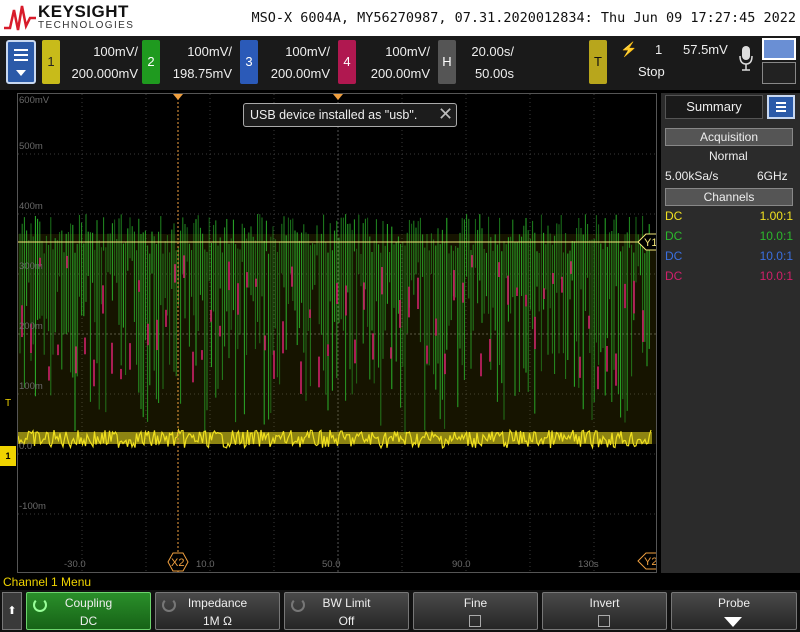 The height and width of the screenshot is (632, 800). Describe the element at coordinates (650, 562) in the screenshot. I see `y2-cursor-label: Y2` at that location.